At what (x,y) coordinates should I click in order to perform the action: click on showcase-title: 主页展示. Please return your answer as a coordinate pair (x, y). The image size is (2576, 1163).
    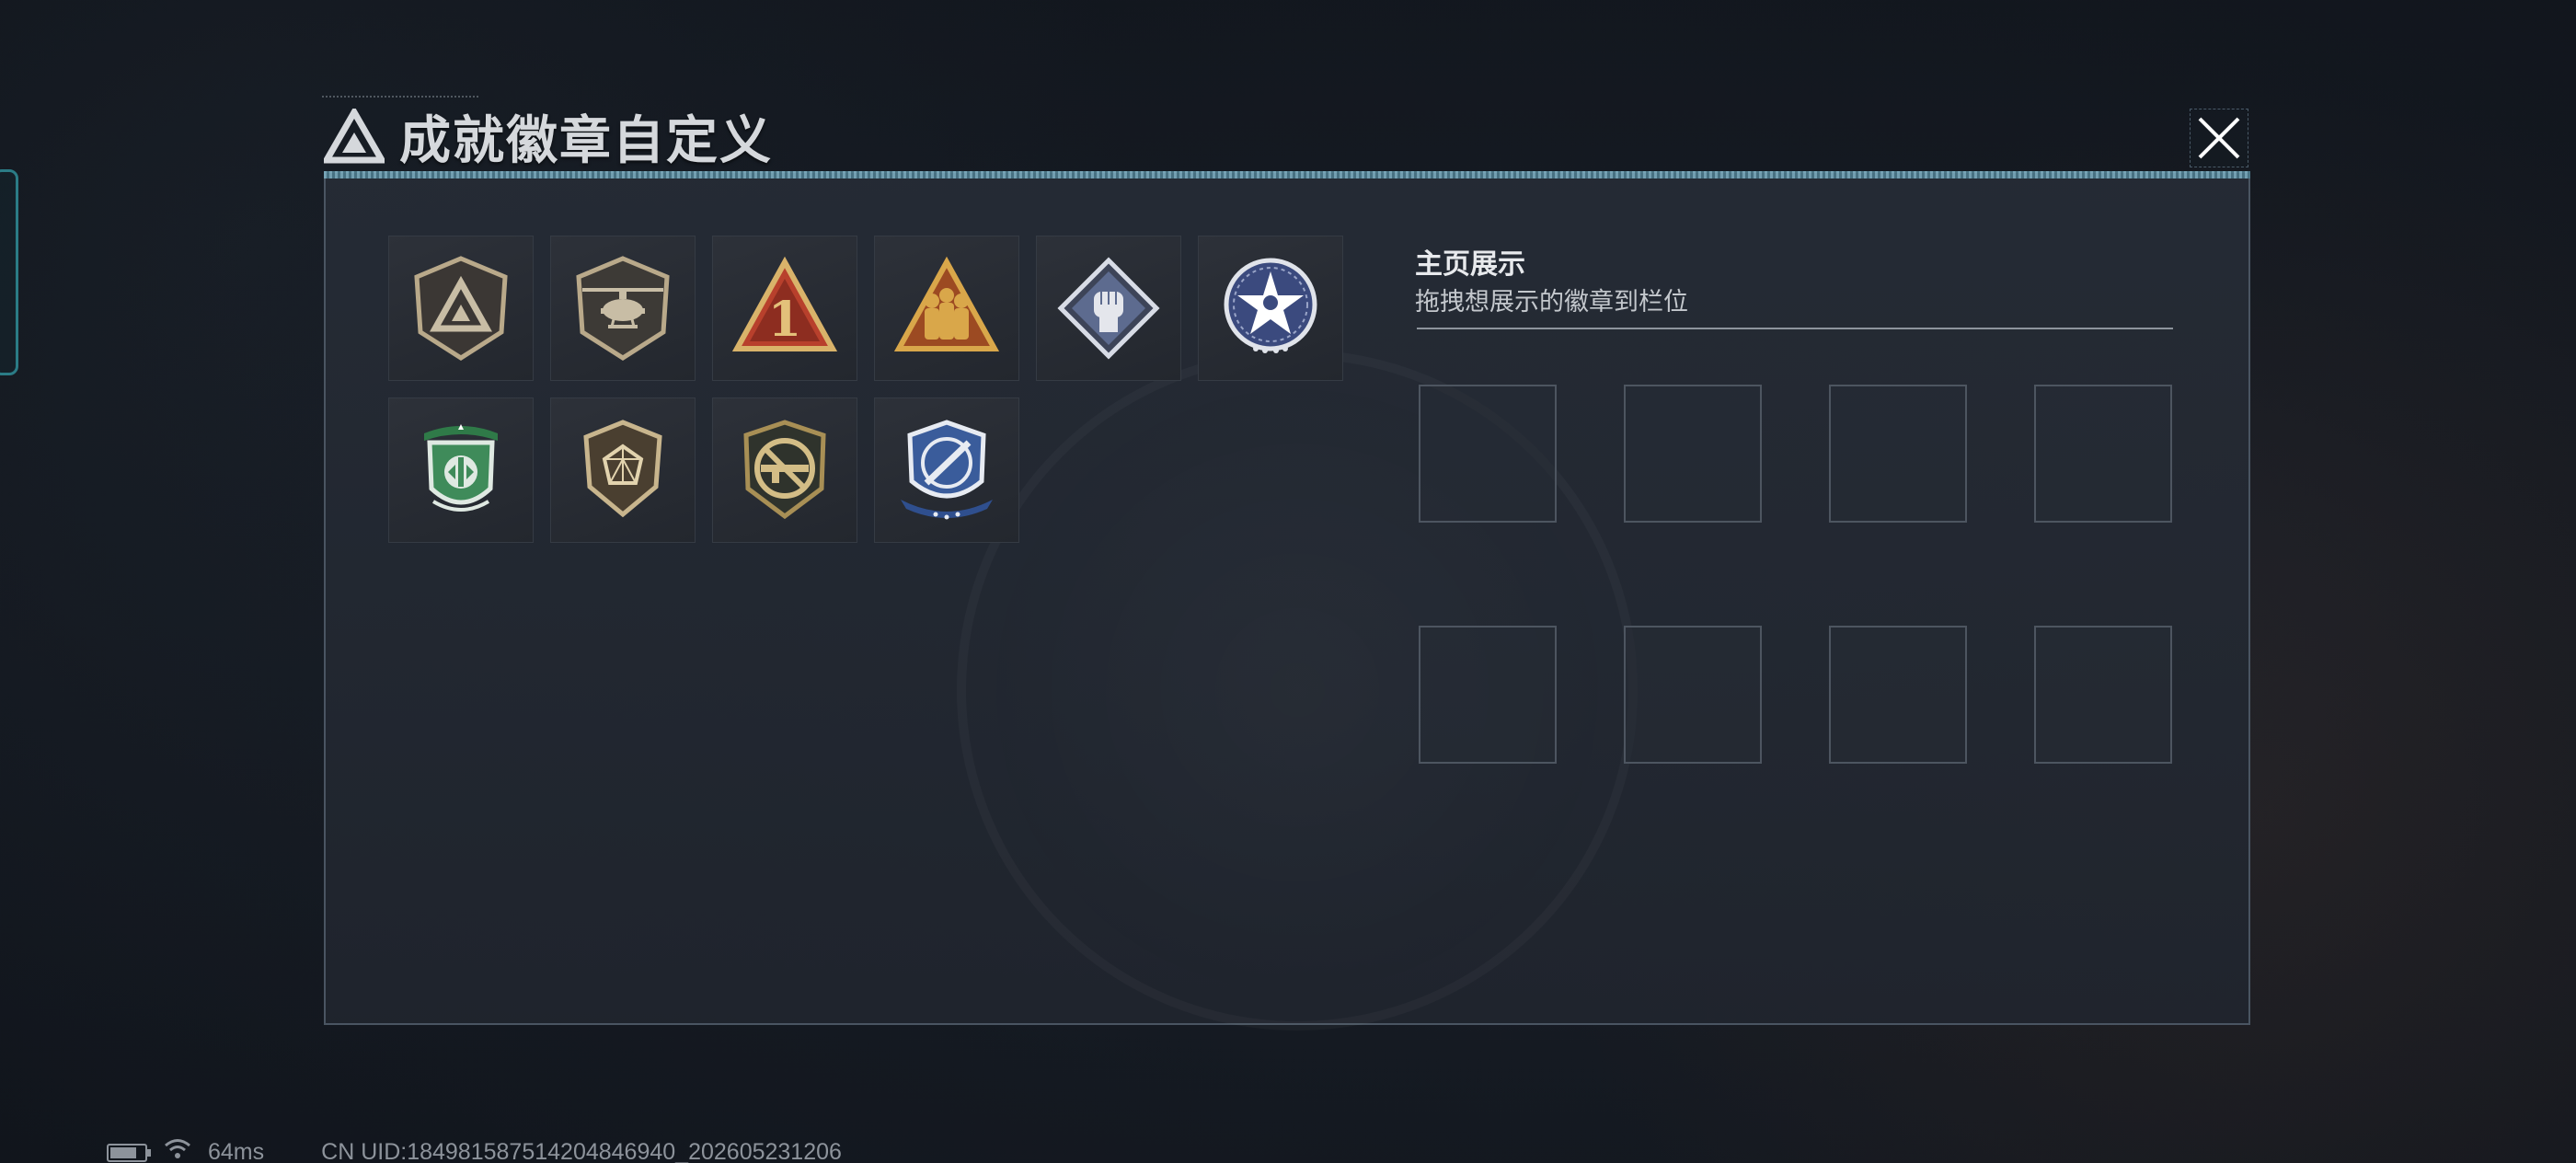
    Looking at the image, I should click on (1470, 265).